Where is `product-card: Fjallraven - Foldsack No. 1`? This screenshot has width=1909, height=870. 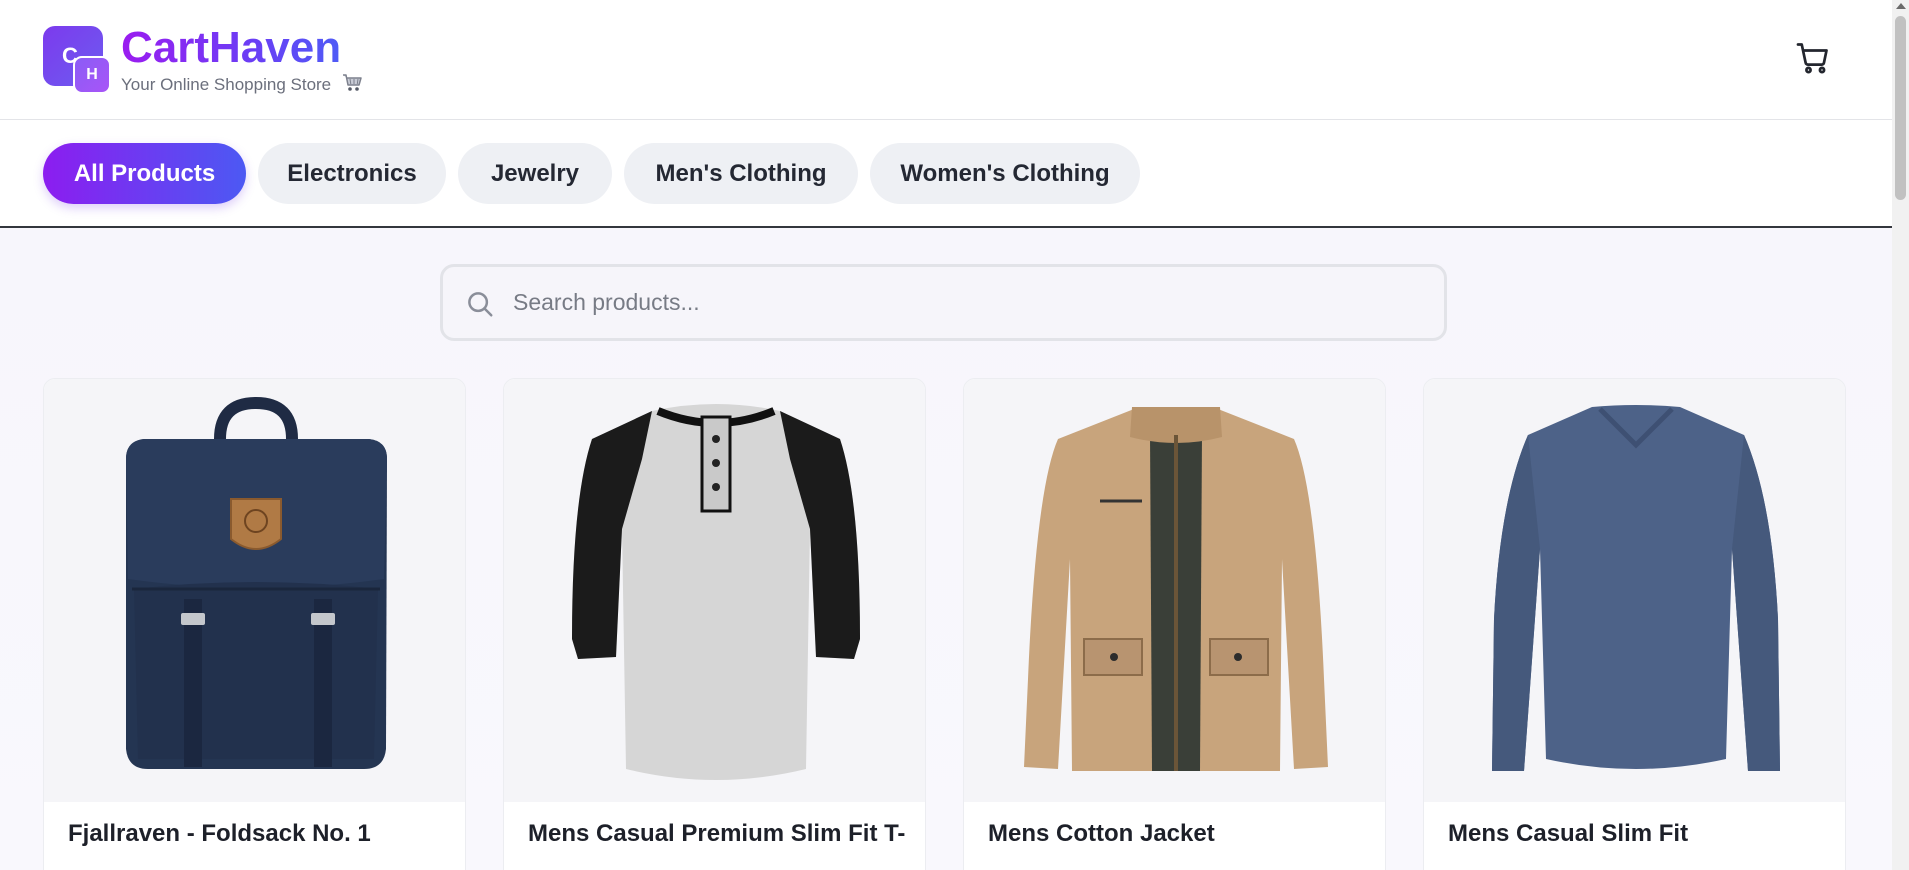 product-card: Fjallraven - Foldsack No. 1 is located at coordinates (254, 624).